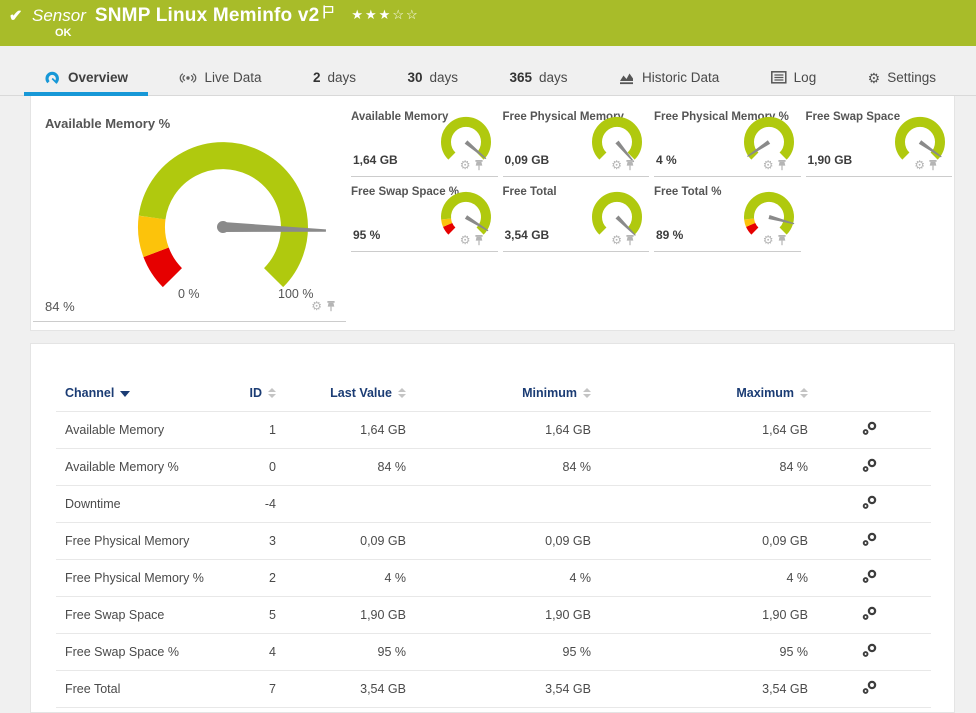 Image resolution: width=976 pixels, height=713 pixels. I want to click on channel-minimum: 1,64 GB, so click(498, 430).